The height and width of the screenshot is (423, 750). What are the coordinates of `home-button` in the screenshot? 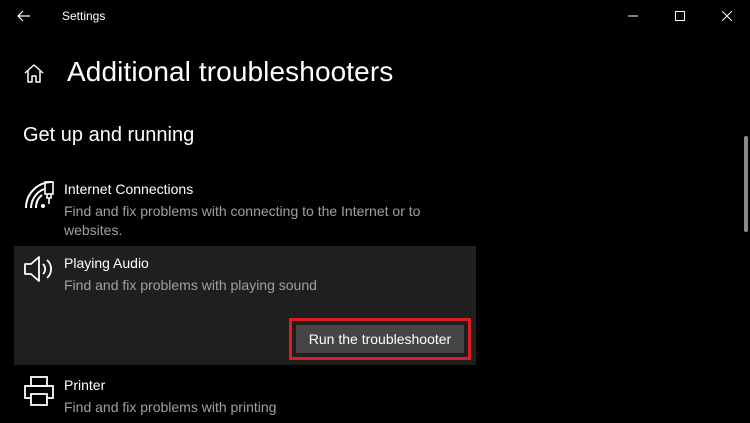 It's located at (34, 74).